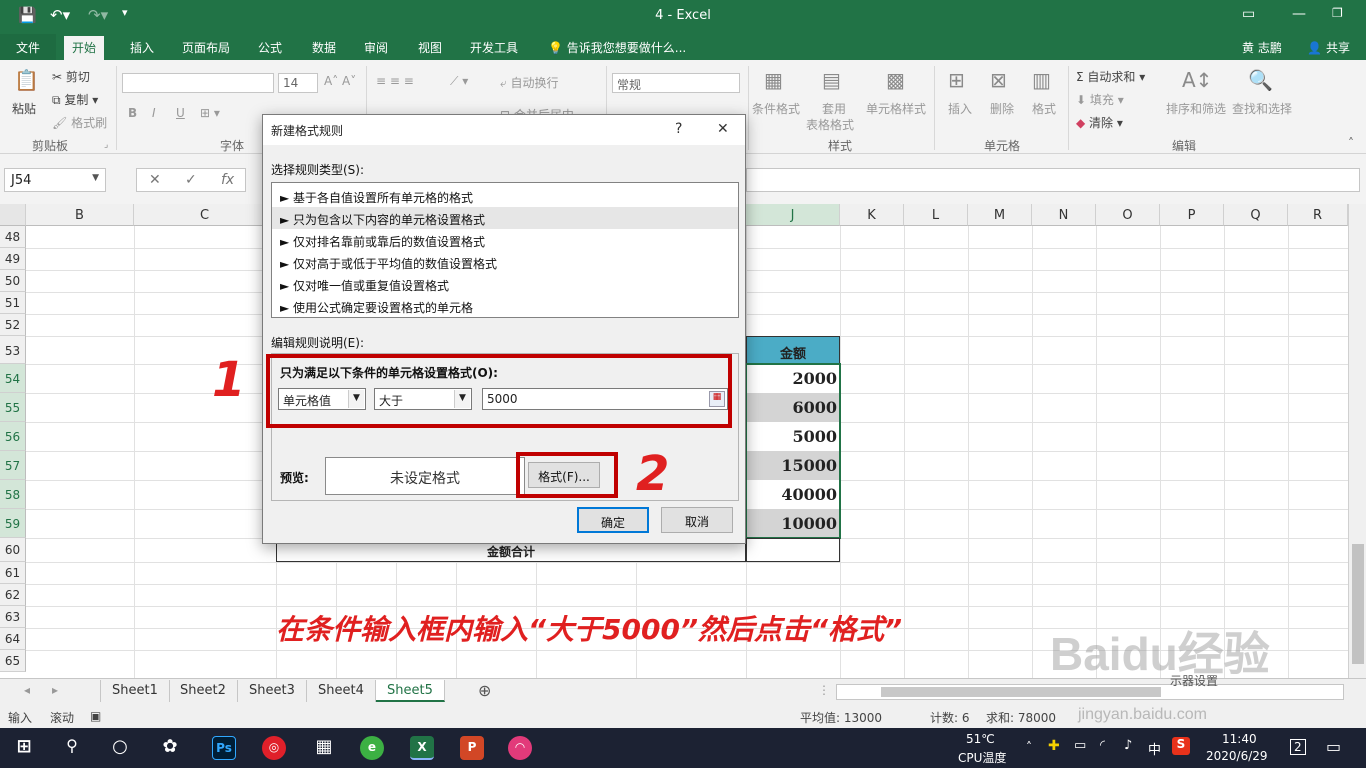 Image resolution: width=1366 pixels, height=768 pixels. What do you see at coordinates (376, 47) in the screenshot?
I see `tab-review: 审阅` at bounding box center [376, 47].